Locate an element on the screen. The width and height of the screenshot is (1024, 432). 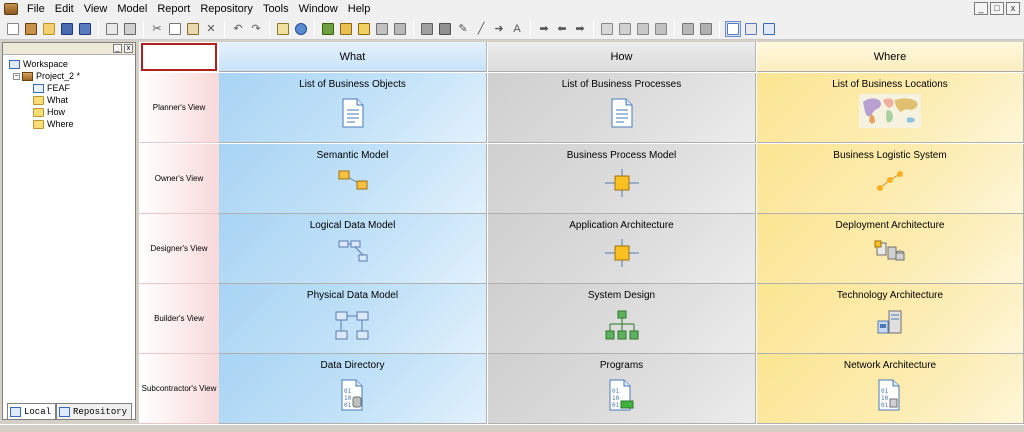
grid-cell: Data Directory 01 10 01 is located at coordinates (353, 389).